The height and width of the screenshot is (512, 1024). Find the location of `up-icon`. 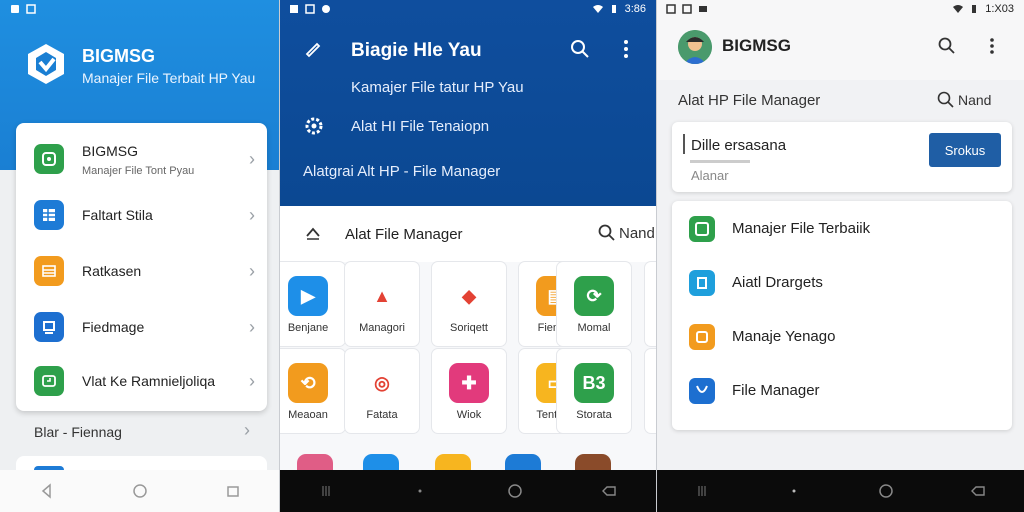

up-icon is located at coordinates (313, 234).